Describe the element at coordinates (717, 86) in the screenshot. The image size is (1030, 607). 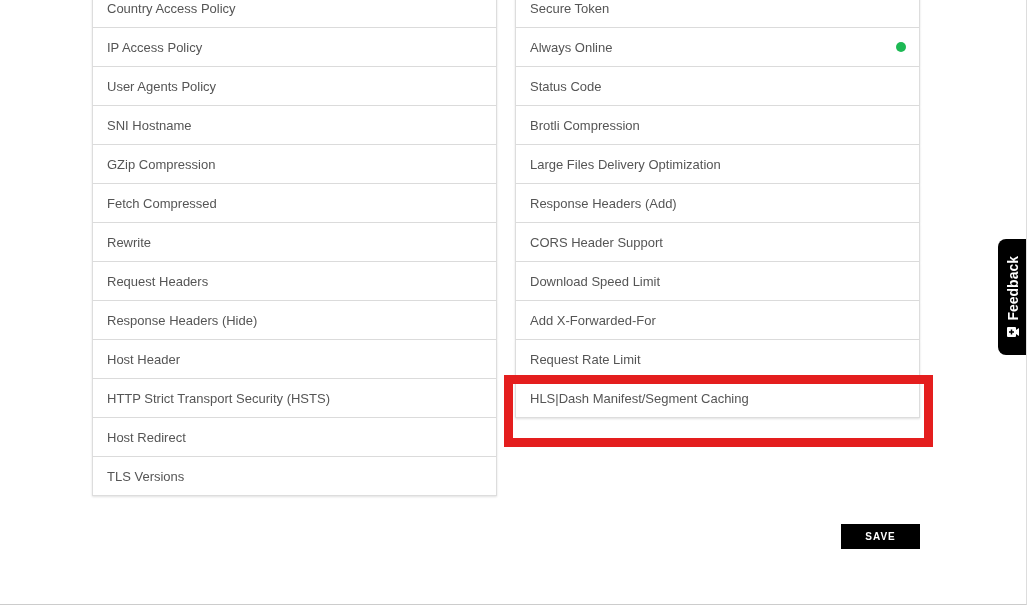
I see `list-item: Status Code` at that location.